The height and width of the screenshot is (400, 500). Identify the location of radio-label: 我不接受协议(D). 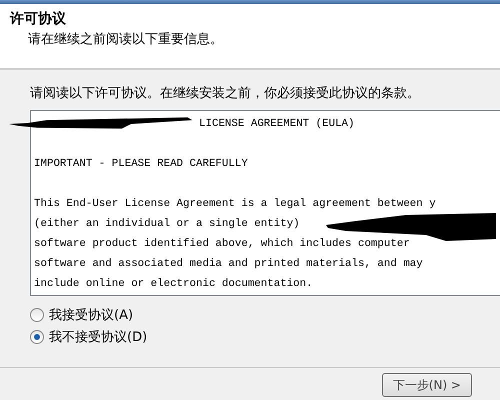
(98, 337).